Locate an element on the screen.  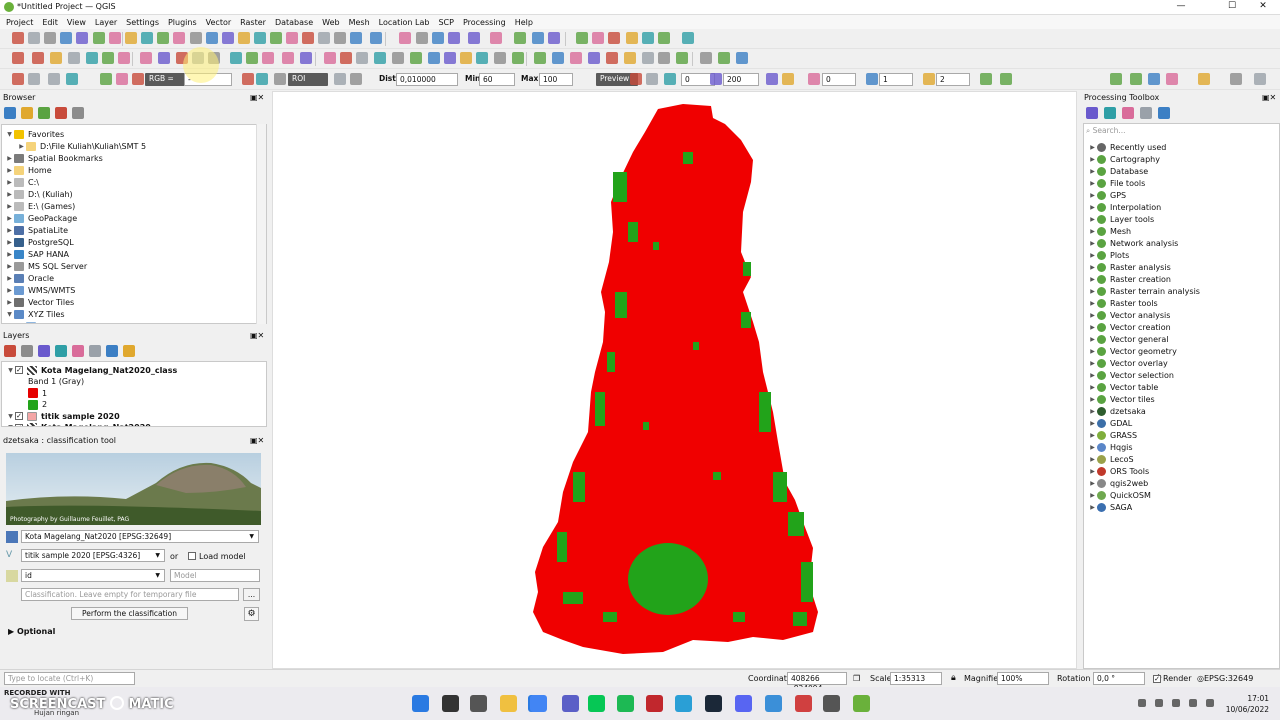
layer-item: ▼✓ Kota Magelang_Nat2020 is located at coordinates (78, 424).